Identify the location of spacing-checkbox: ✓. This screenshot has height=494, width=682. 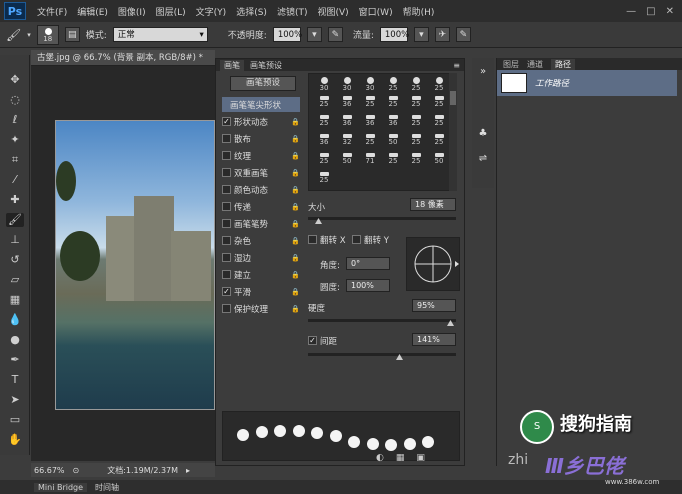
(312, 340).